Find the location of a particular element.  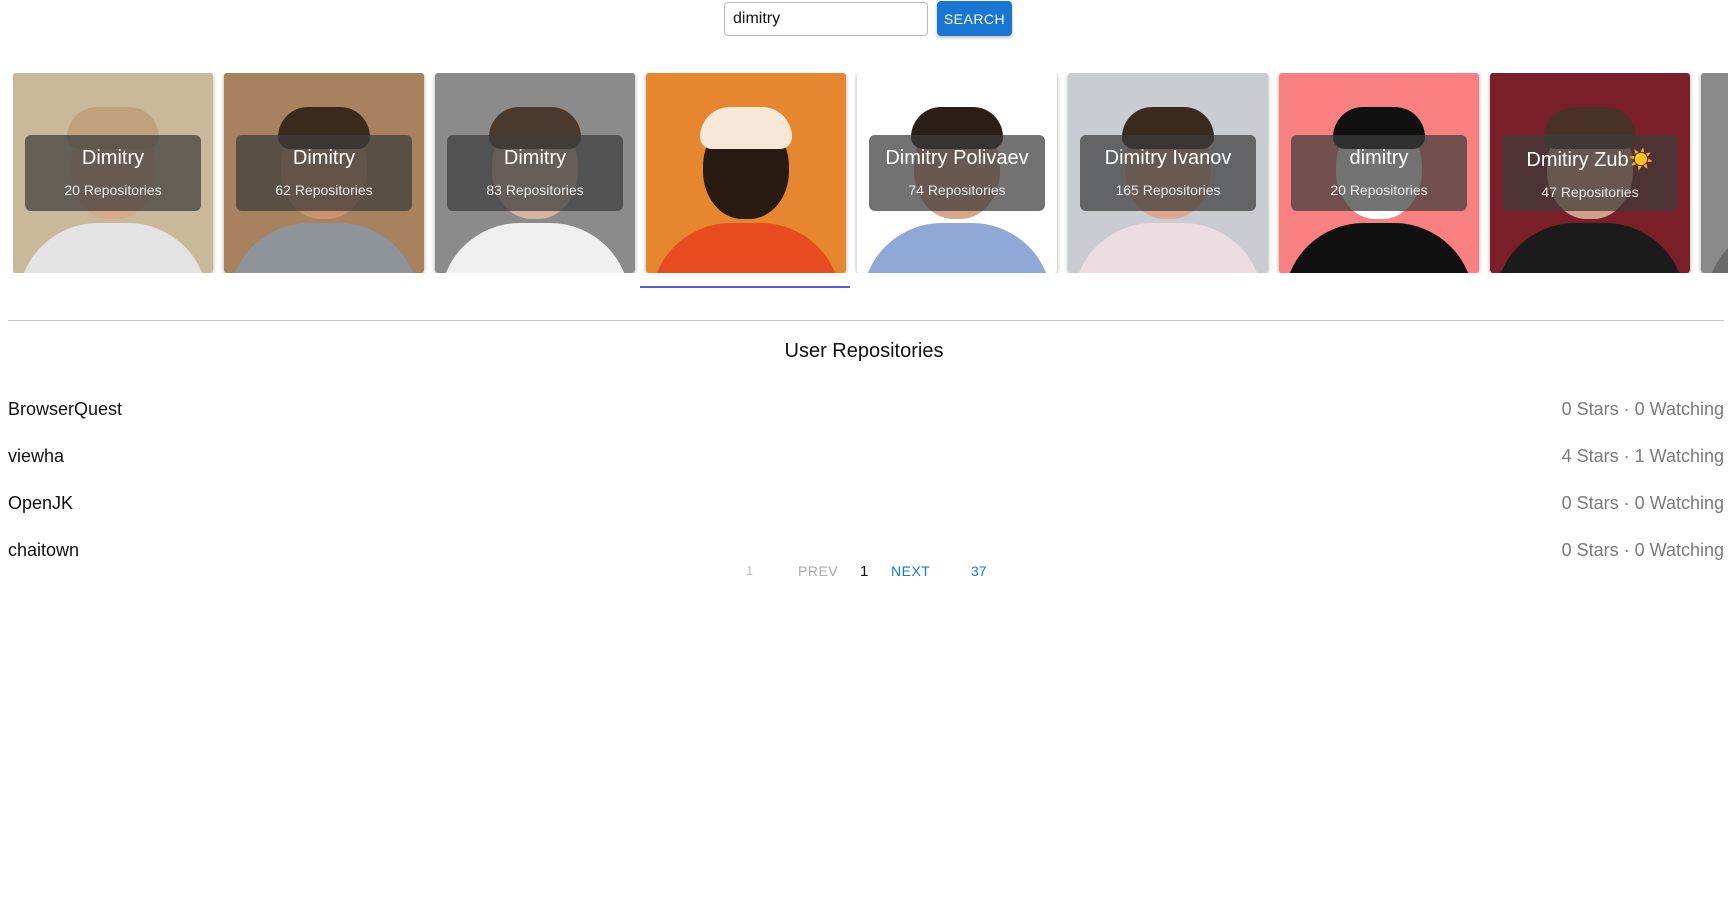

user-repo-count: 74 Repositories is located at coordinates (957, 190).